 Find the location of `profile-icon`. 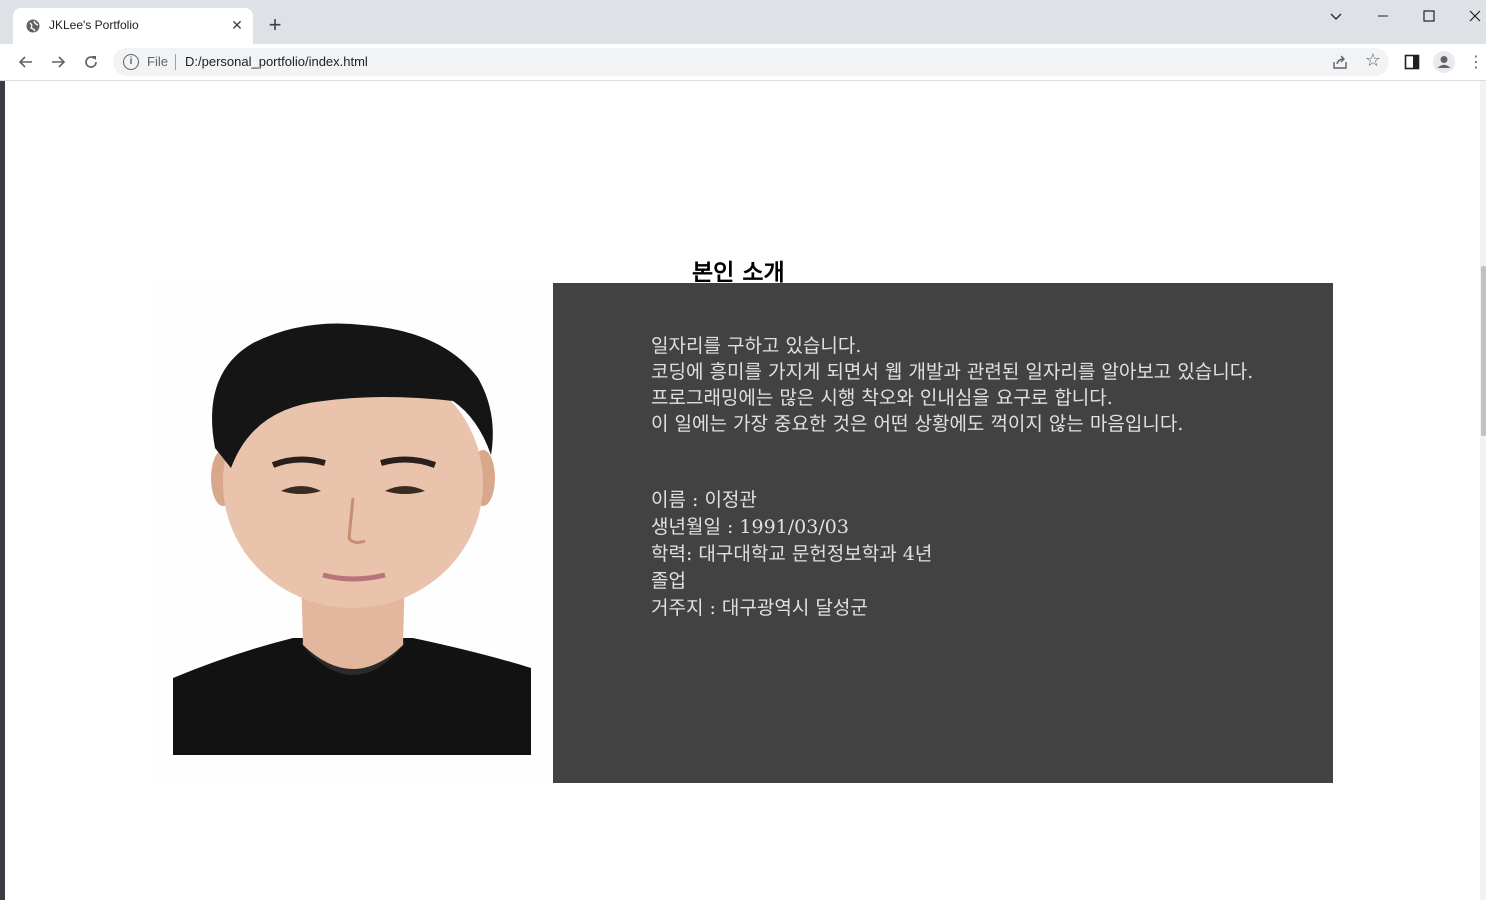

profile-icon is located at coordinates (1444, 62).